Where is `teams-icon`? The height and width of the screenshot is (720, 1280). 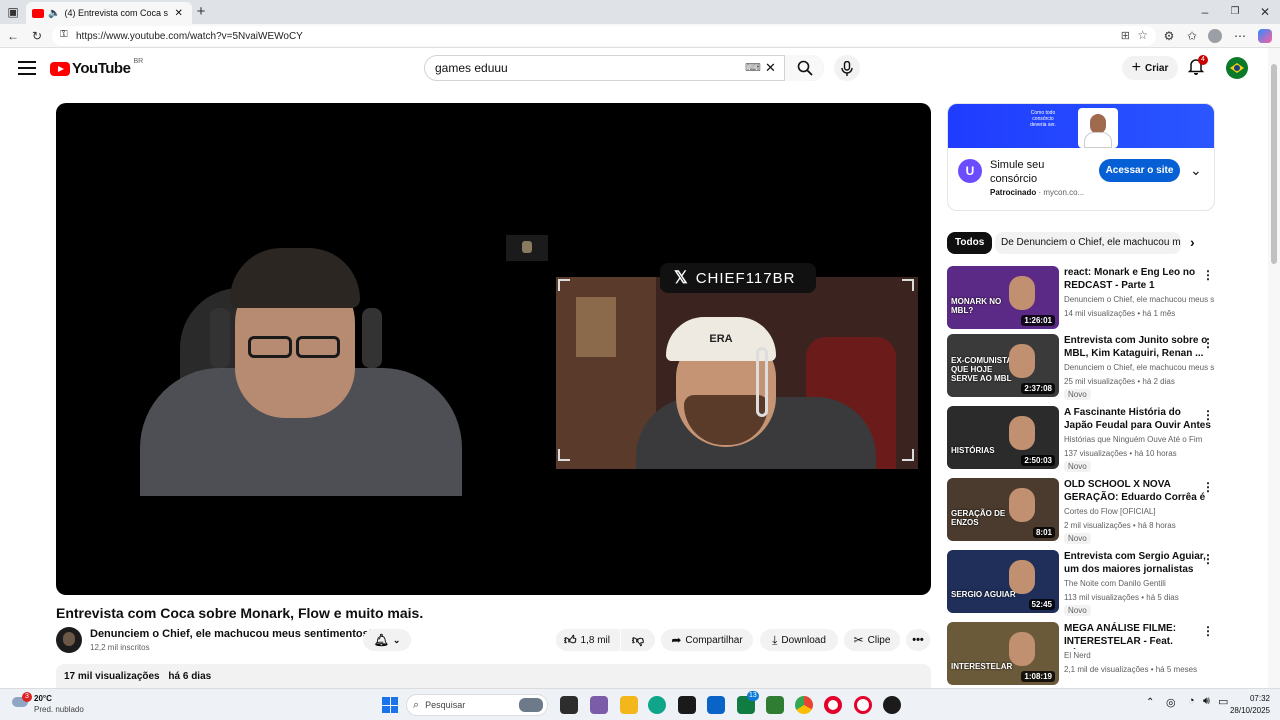 teams-icon is located at coordinates (599, 705).